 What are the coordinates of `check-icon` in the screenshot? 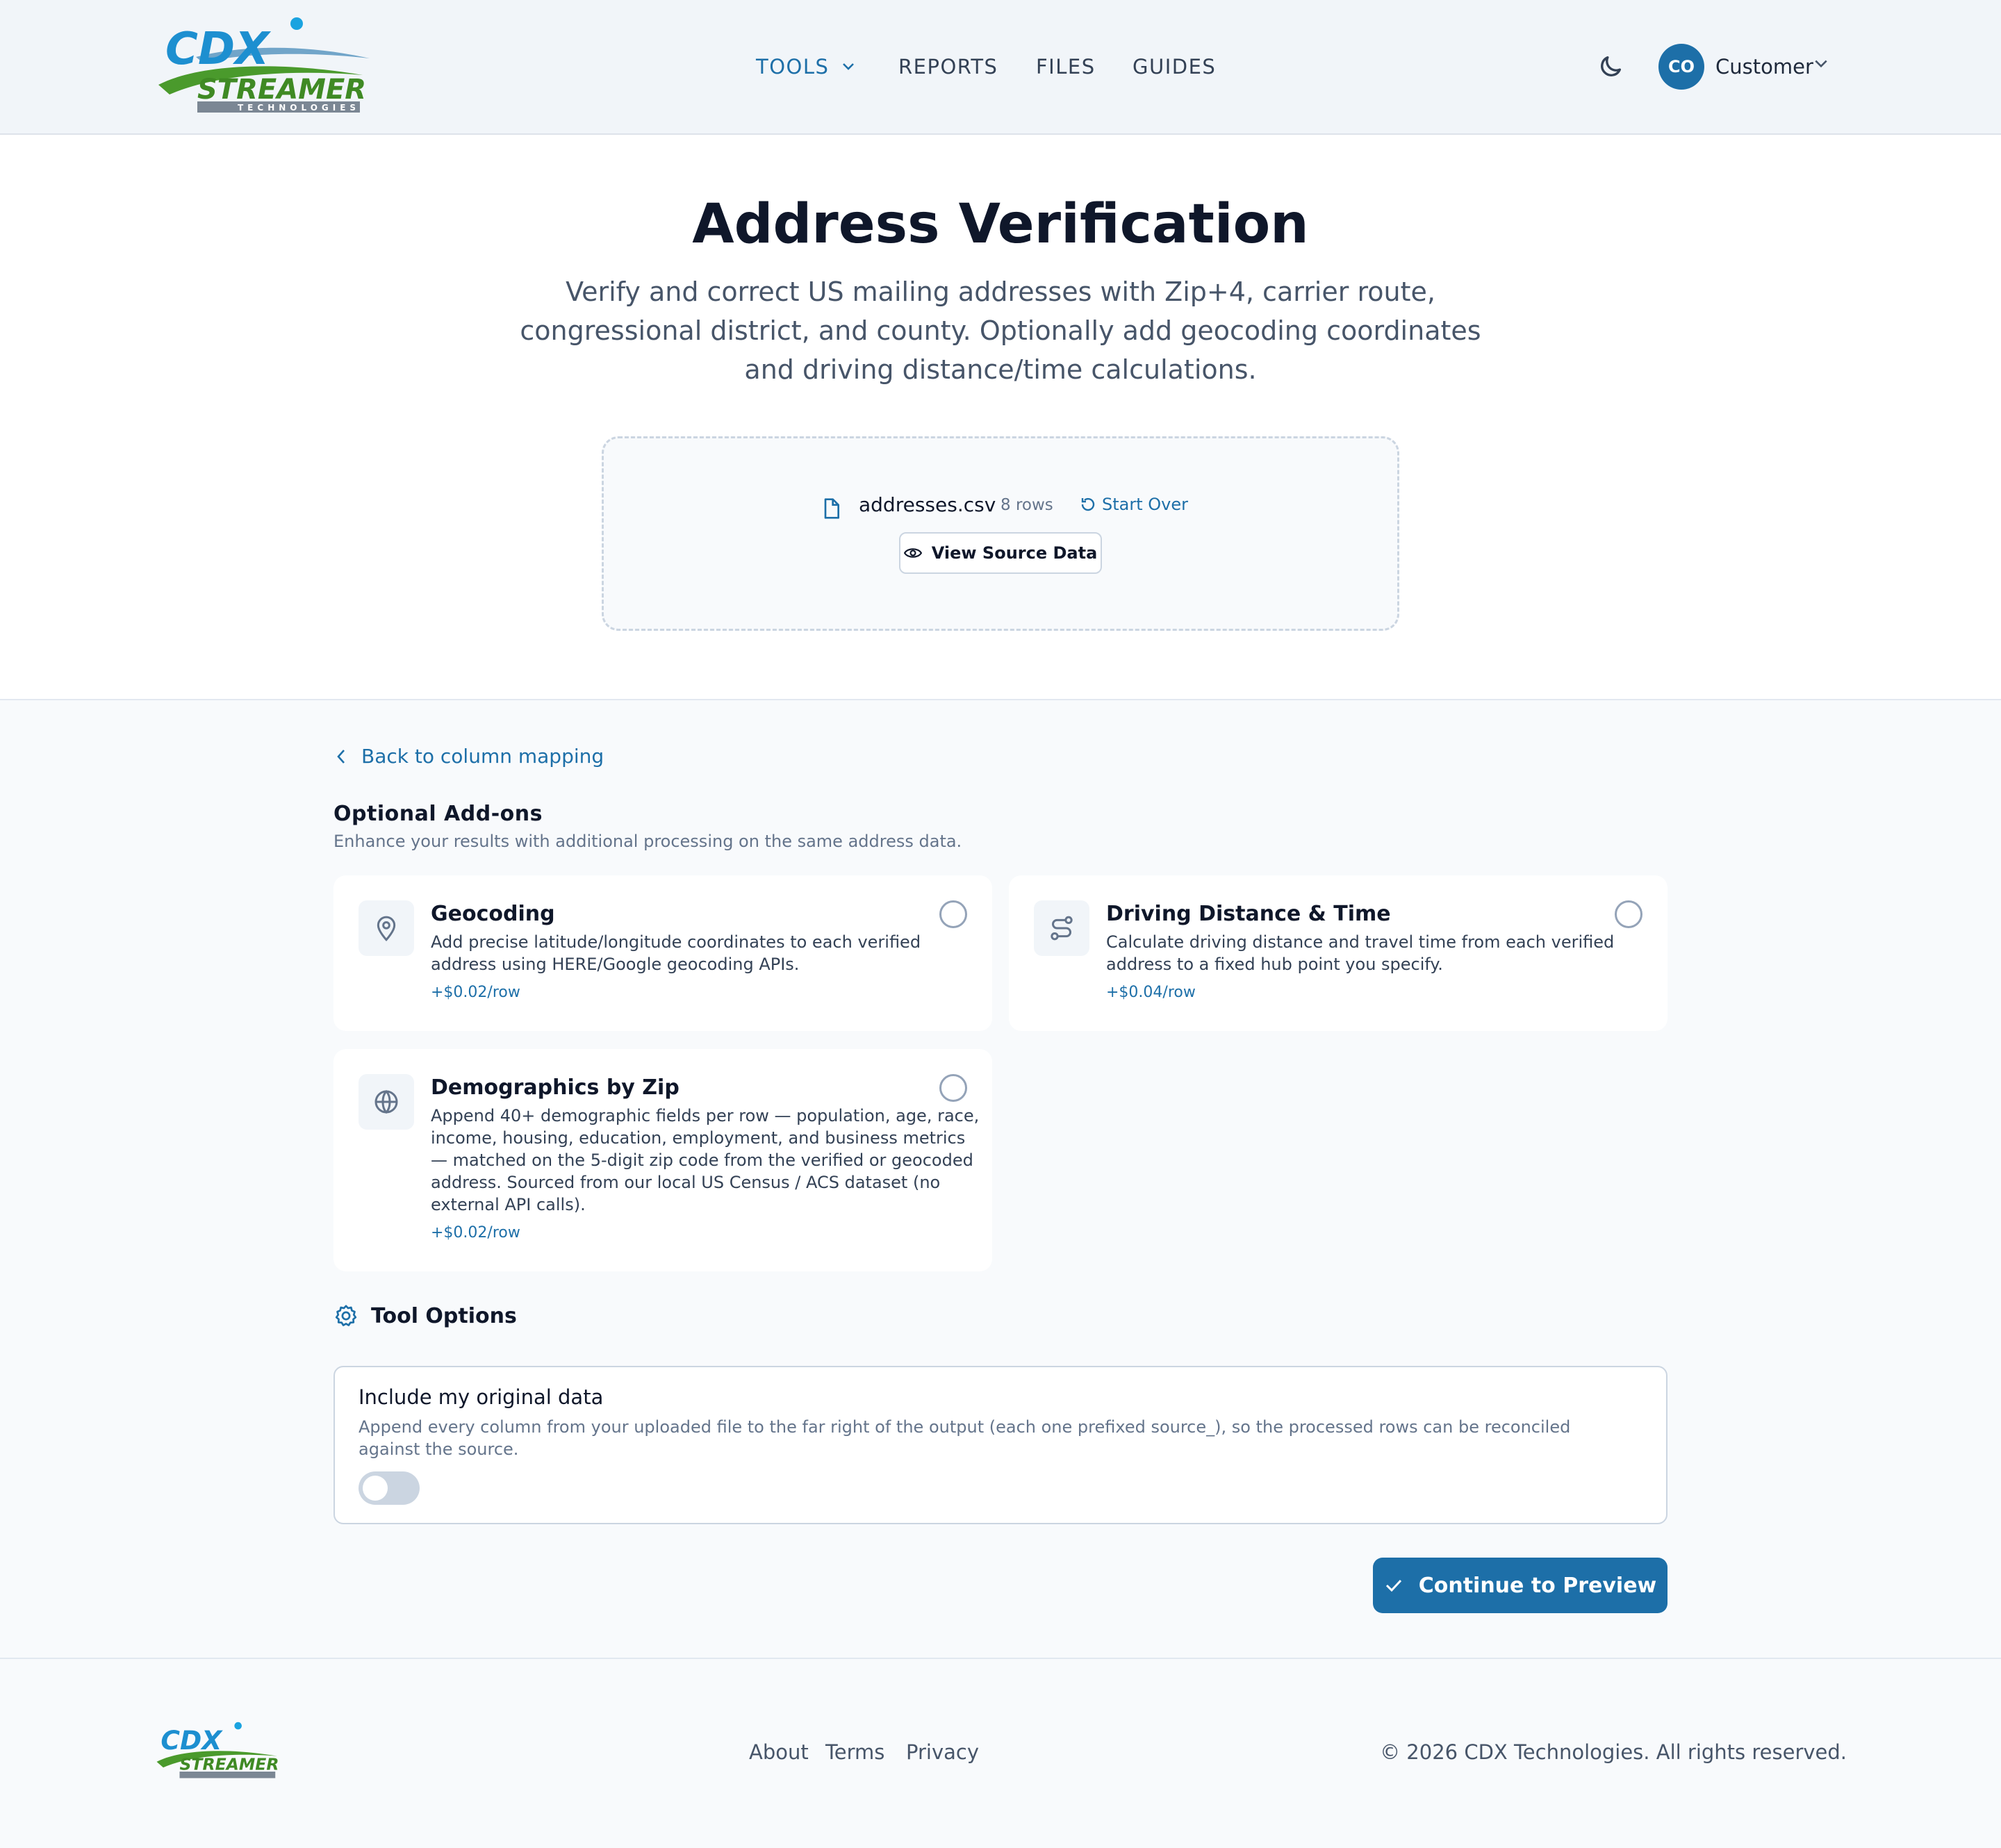 It's located at (1393, 1586).